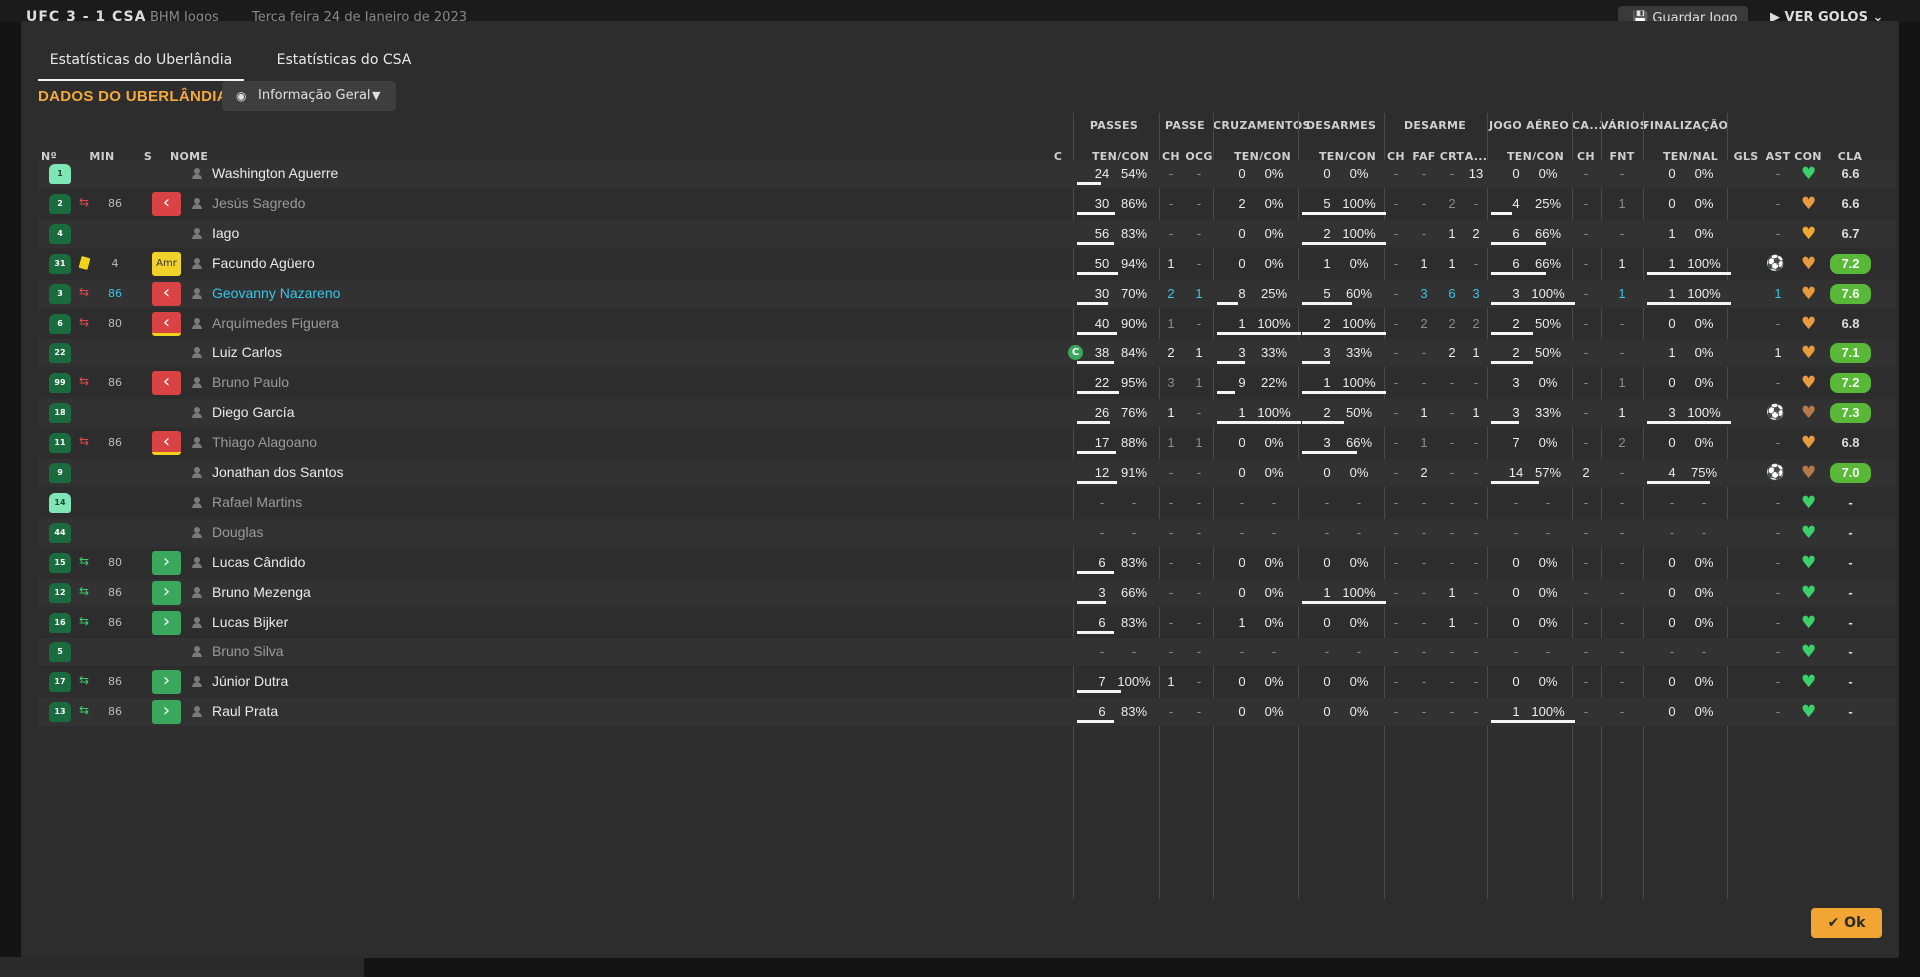 This screenshot has height=977, width=1920. What do you see at coordinates (276, 293) in the screenshot?
I see `player-name: Geovanny Nazareno` at bounding box center [276, 293].